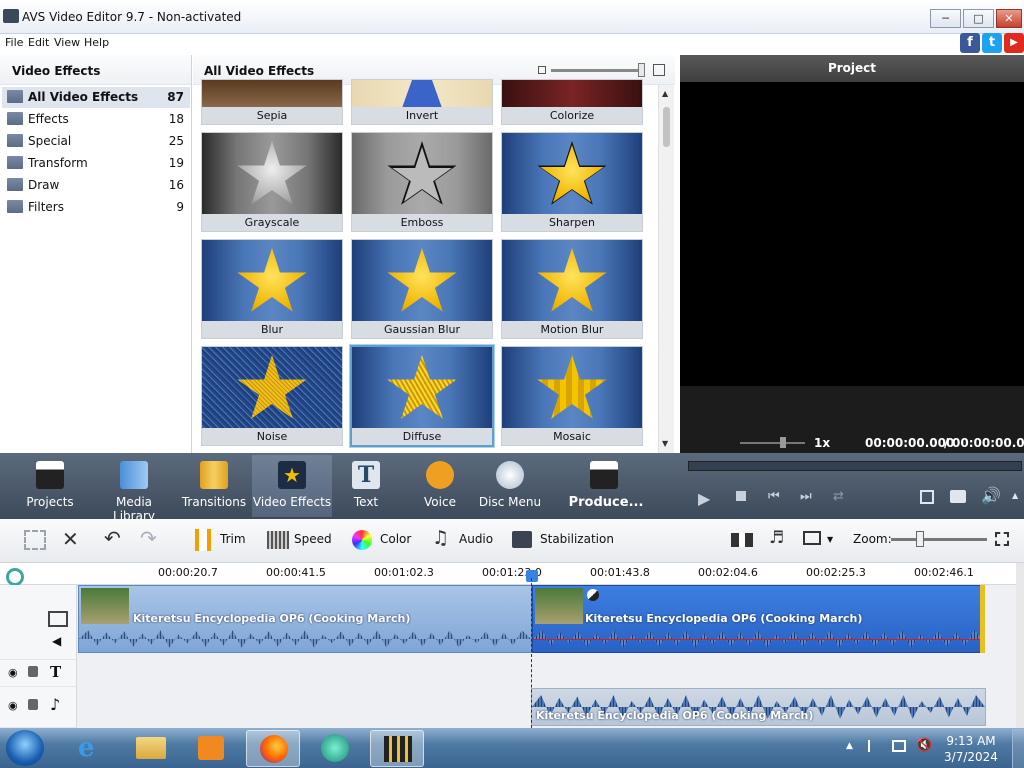 This screenshot has width=1024, height=768. Describe the element at coordinates (774, 496) in the screenshot. I see `previous-frame-icon: ⏮` at that location.